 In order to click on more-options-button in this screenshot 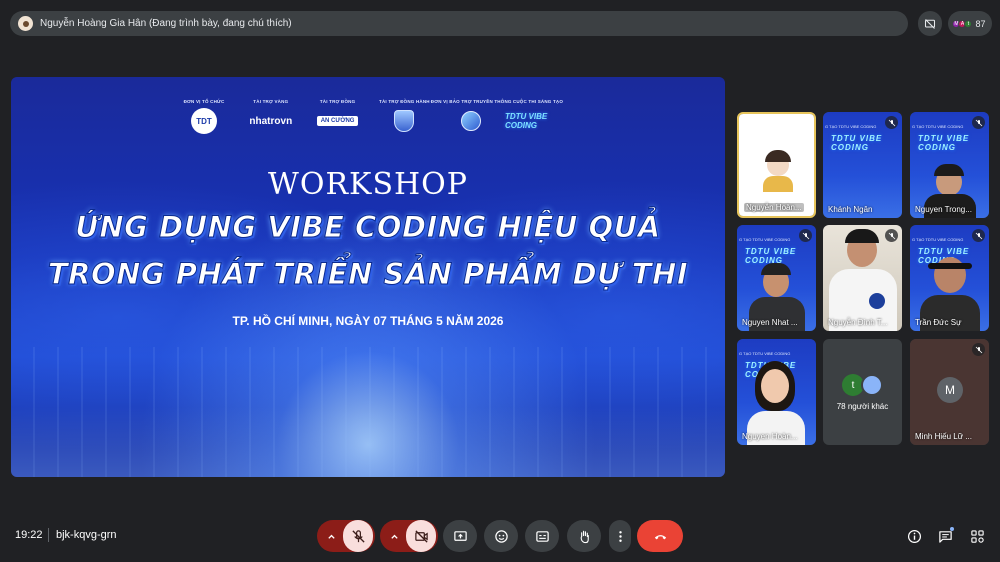, I will do `click(620, 536)`.